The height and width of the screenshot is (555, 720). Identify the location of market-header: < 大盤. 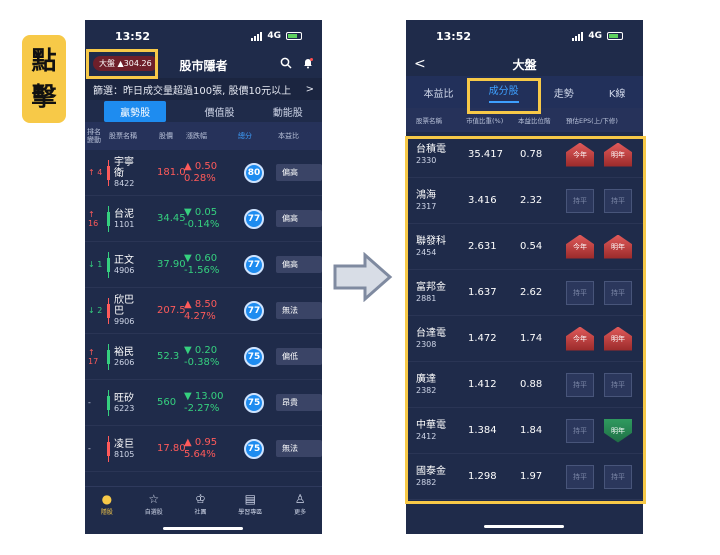
(524, 64).